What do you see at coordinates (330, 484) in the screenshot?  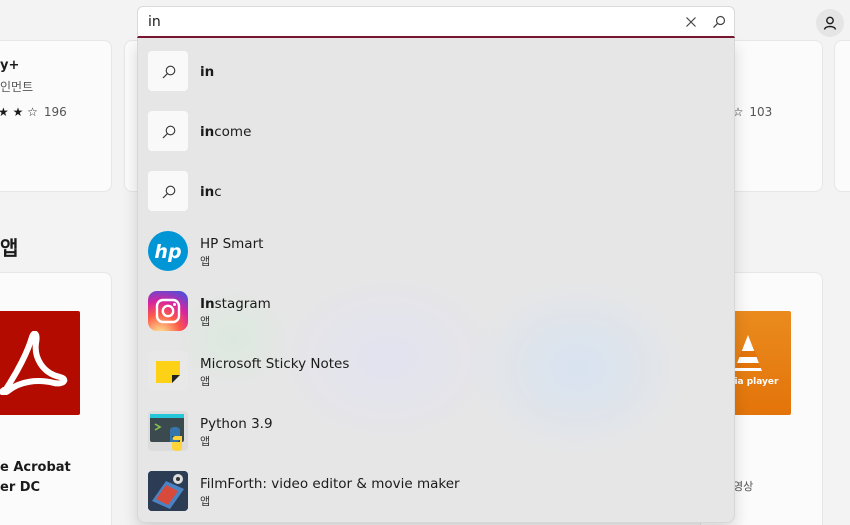 I see `app-name: FilmForth: video editor & movie maker` at bounding box center [330, 484].